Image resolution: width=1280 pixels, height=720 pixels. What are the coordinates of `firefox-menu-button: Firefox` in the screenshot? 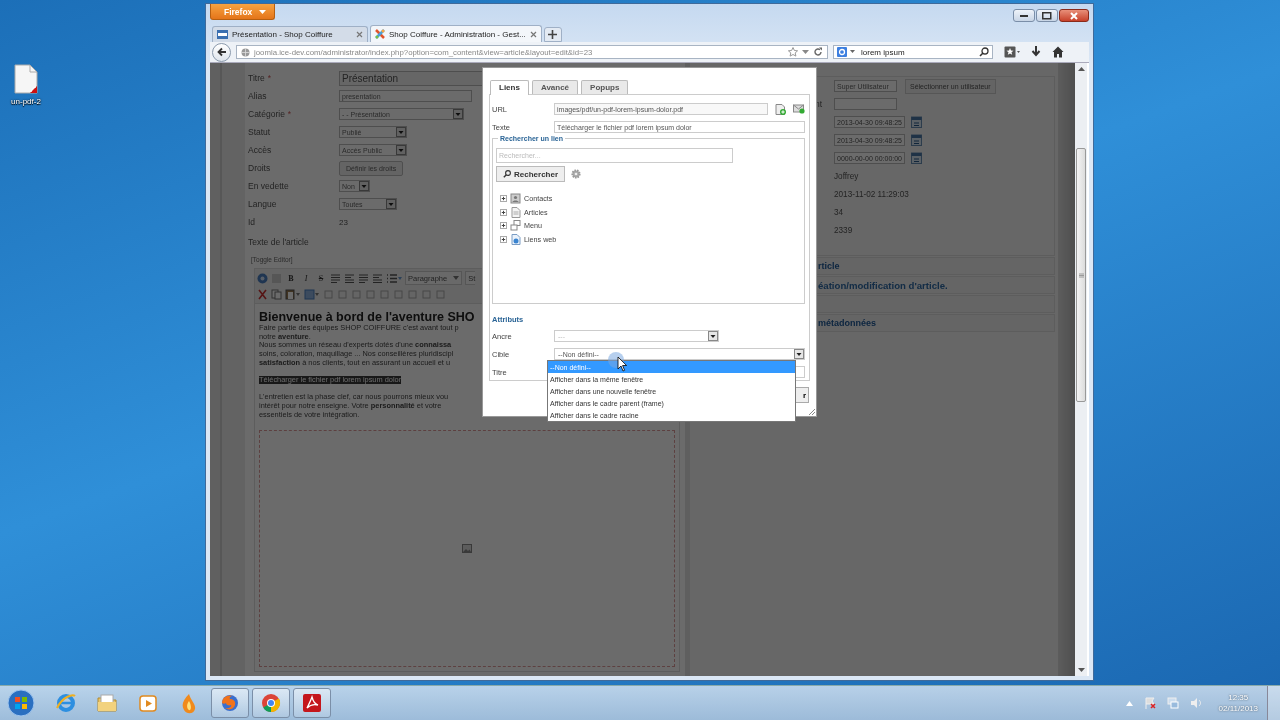 It's located at (243, 12).